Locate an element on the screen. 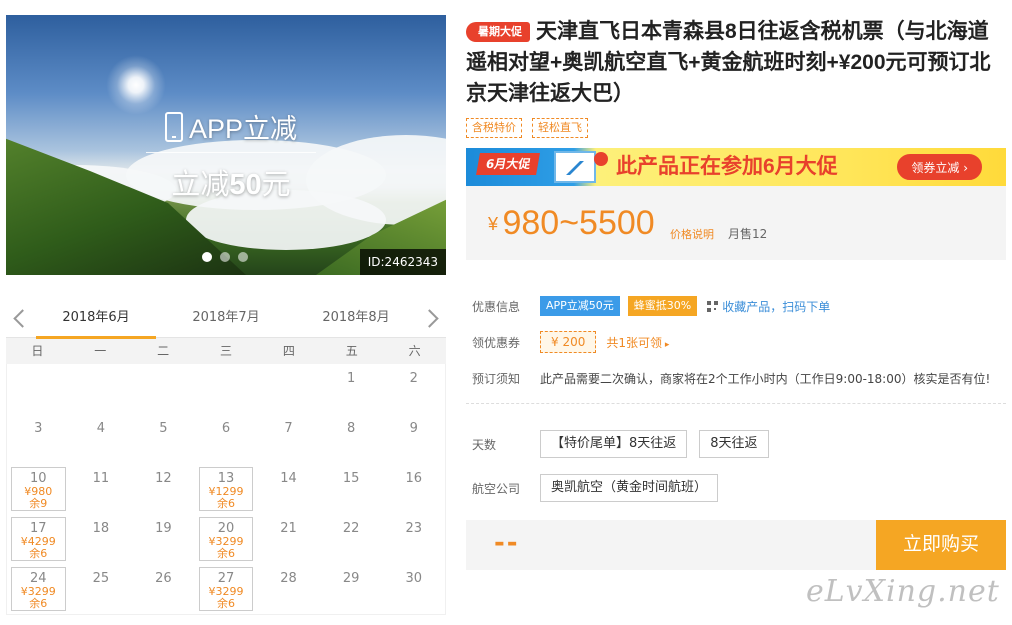  tab-month-july: 2018年7月 is located at coordinates (226, 319).